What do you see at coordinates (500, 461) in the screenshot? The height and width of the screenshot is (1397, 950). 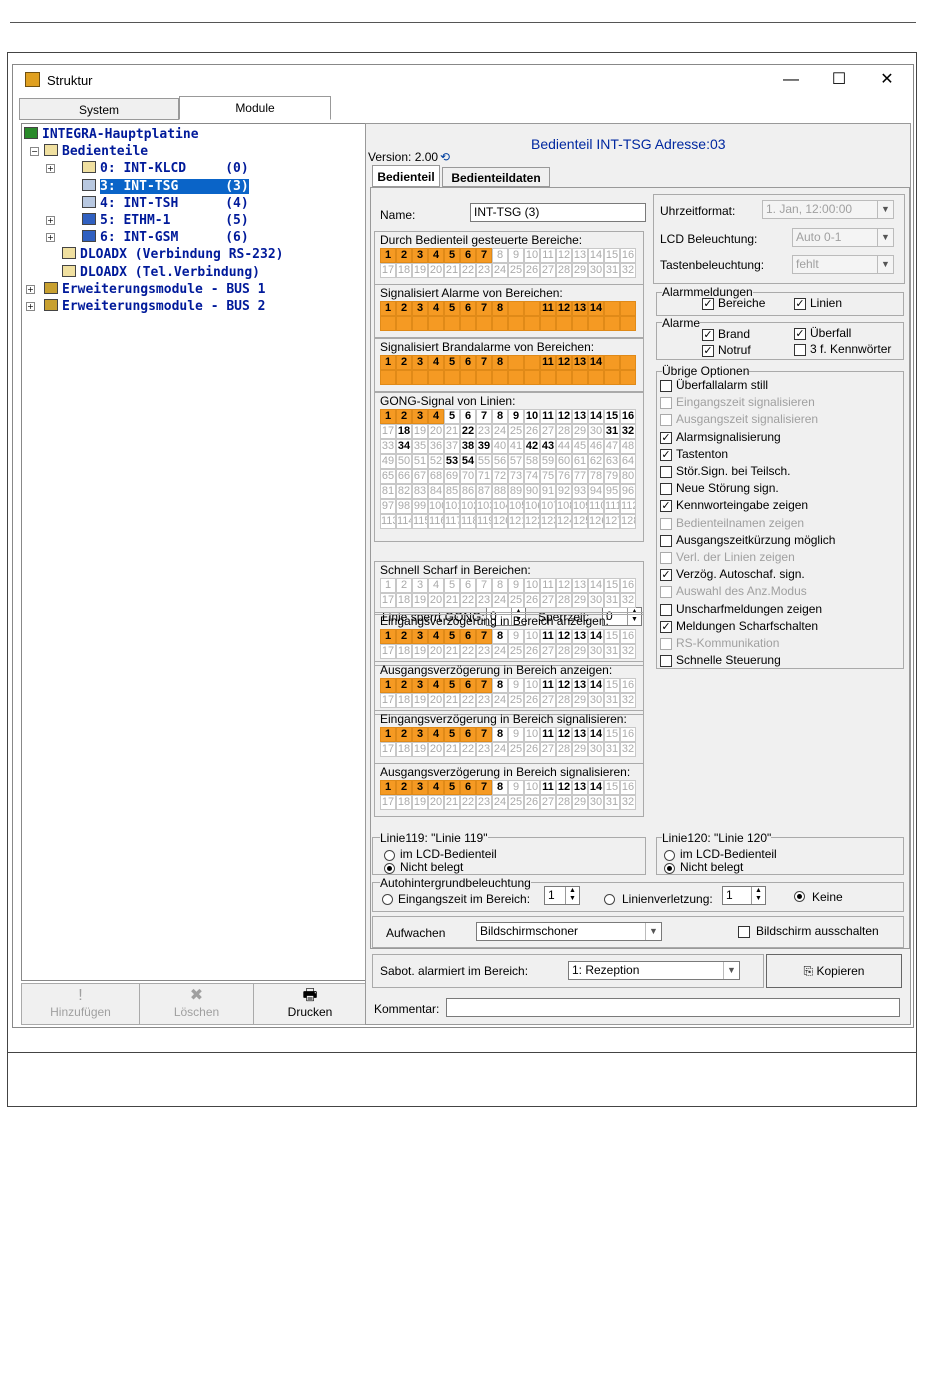 I see `grid-cell: 56` at bounding box center [500, 461].